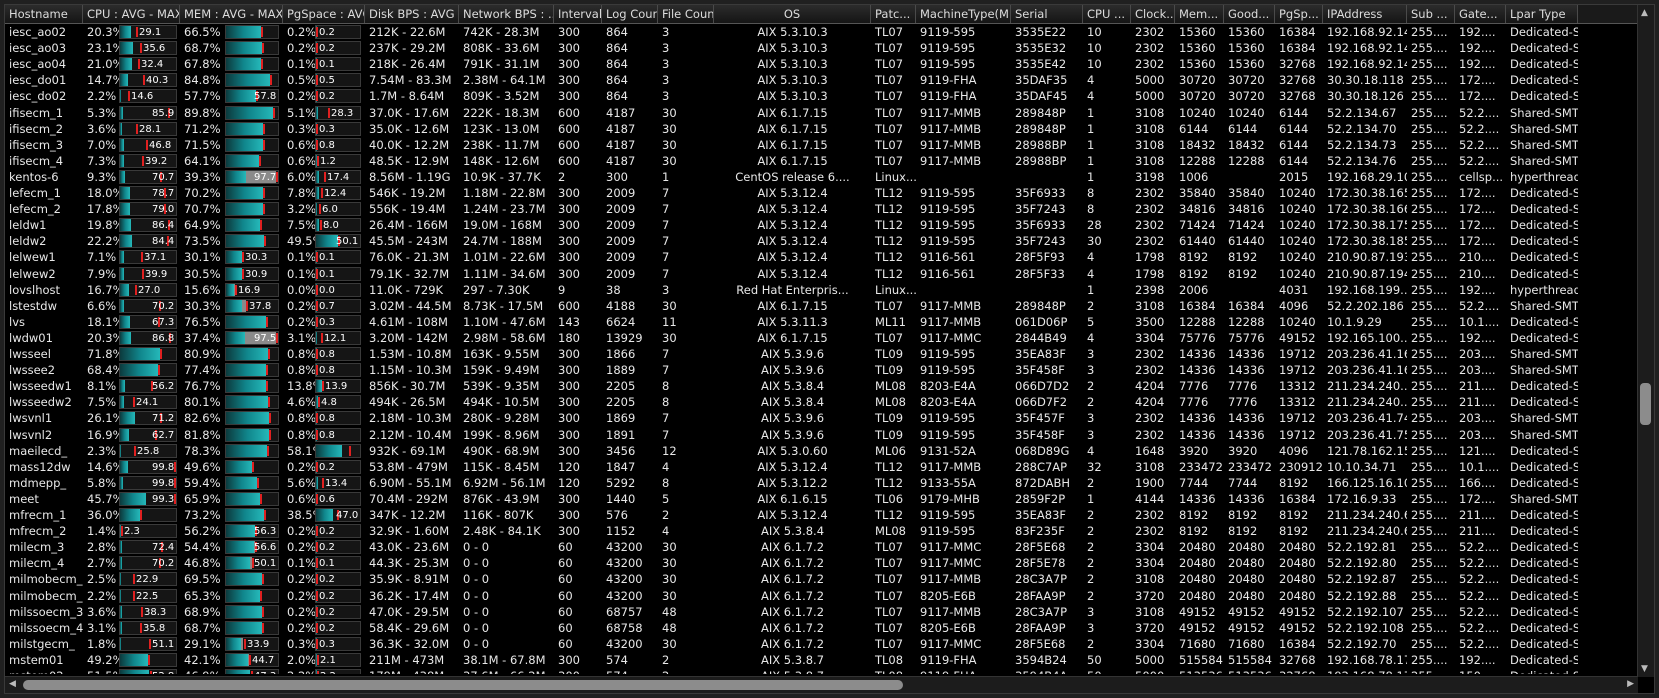  I want to click on vertical-scrollbar: ▲ ▼, so click(1645, 341).